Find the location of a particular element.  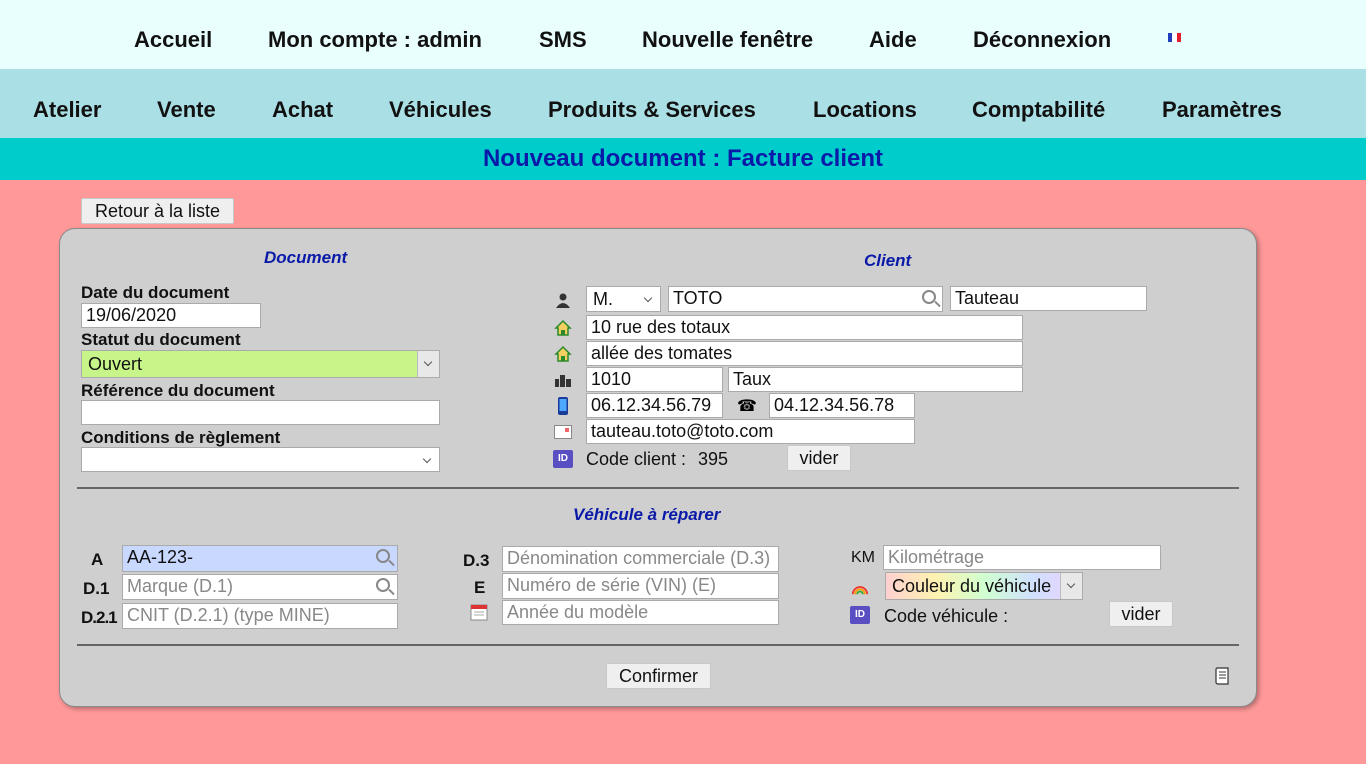

client-code-value: 395 is located at coordinates (713, 459).